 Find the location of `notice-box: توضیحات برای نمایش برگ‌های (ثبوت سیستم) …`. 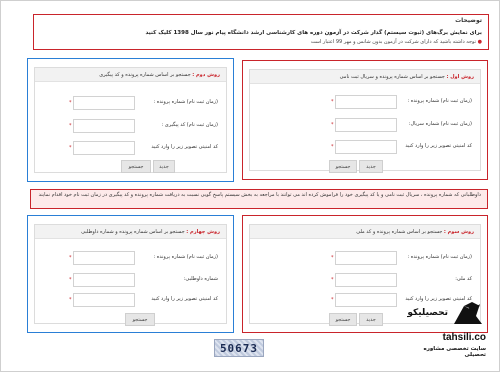

notice-box: توضیحات برای نمایش برگ‌های (ثبوت سیستم) … is located at coordinates (261, 32).